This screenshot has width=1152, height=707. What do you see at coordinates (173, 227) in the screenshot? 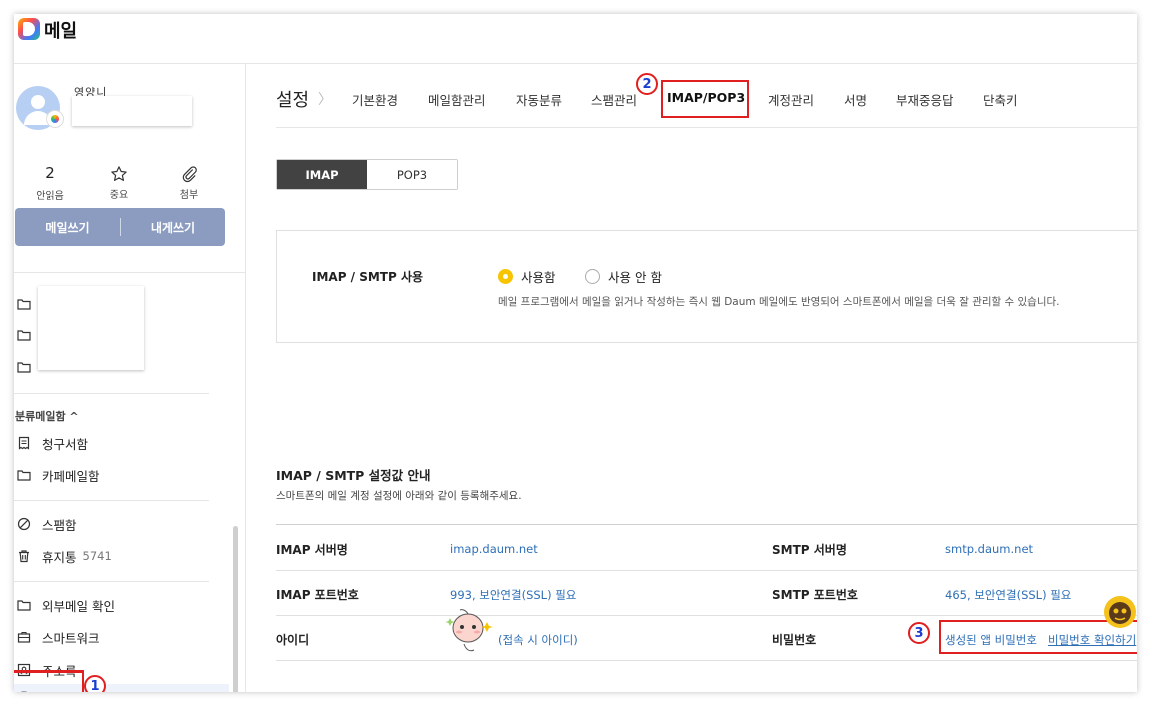
I see `write-to-self-button: 내게쓰기` at bounding box center [173, 227].